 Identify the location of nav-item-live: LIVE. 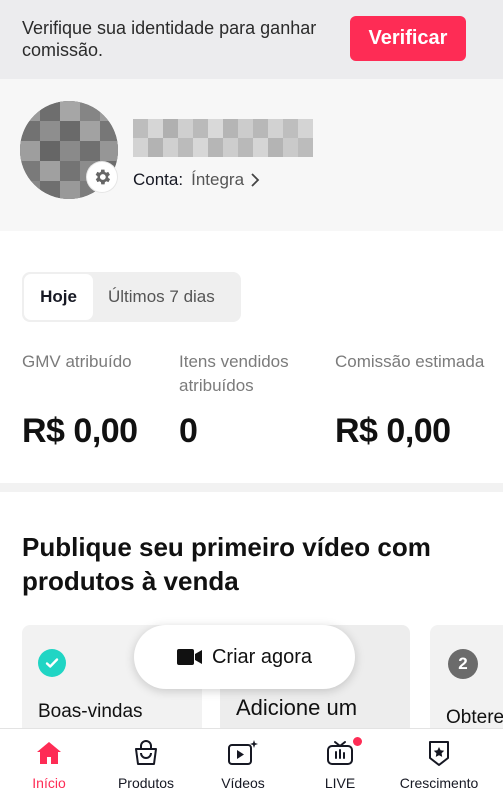
(340, 764).